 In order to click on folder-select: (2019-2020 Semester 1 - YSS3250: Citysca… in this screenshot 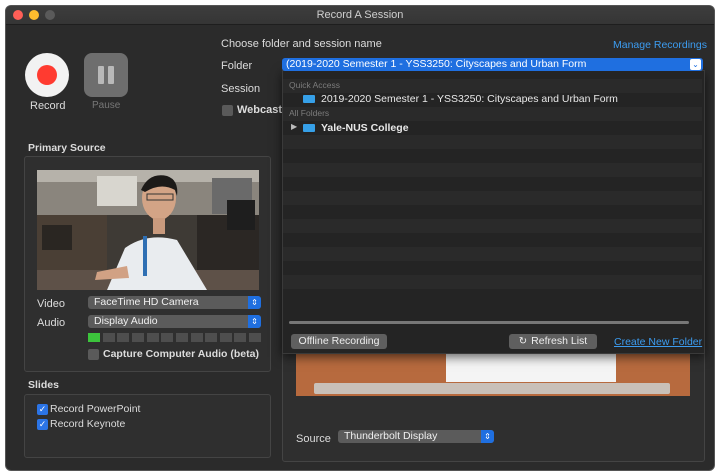, I will do `click(492, 64)`.